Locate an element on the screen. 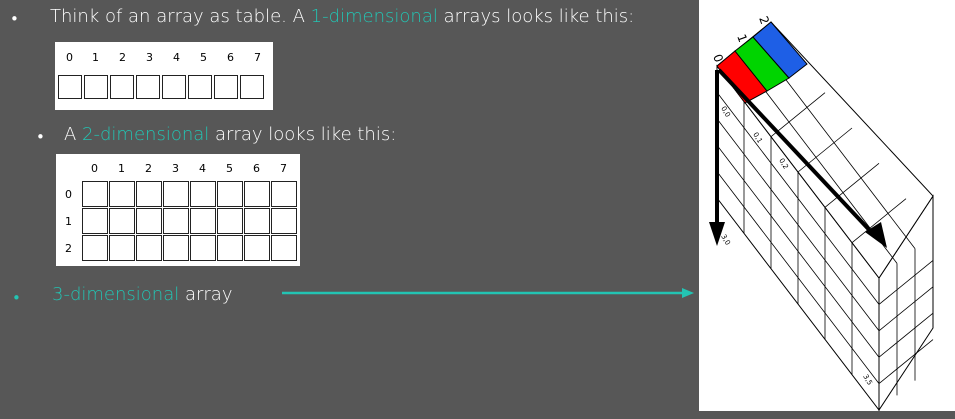  idx-1: 1 is located at coordinates (95, 57).